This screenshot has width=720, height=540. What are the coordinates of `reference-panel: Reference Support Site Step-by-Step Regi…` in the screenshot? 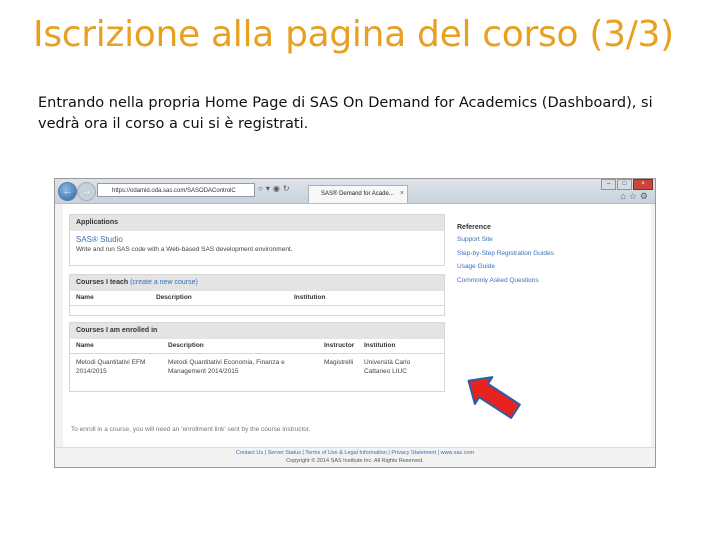 It's located at (552, 257).